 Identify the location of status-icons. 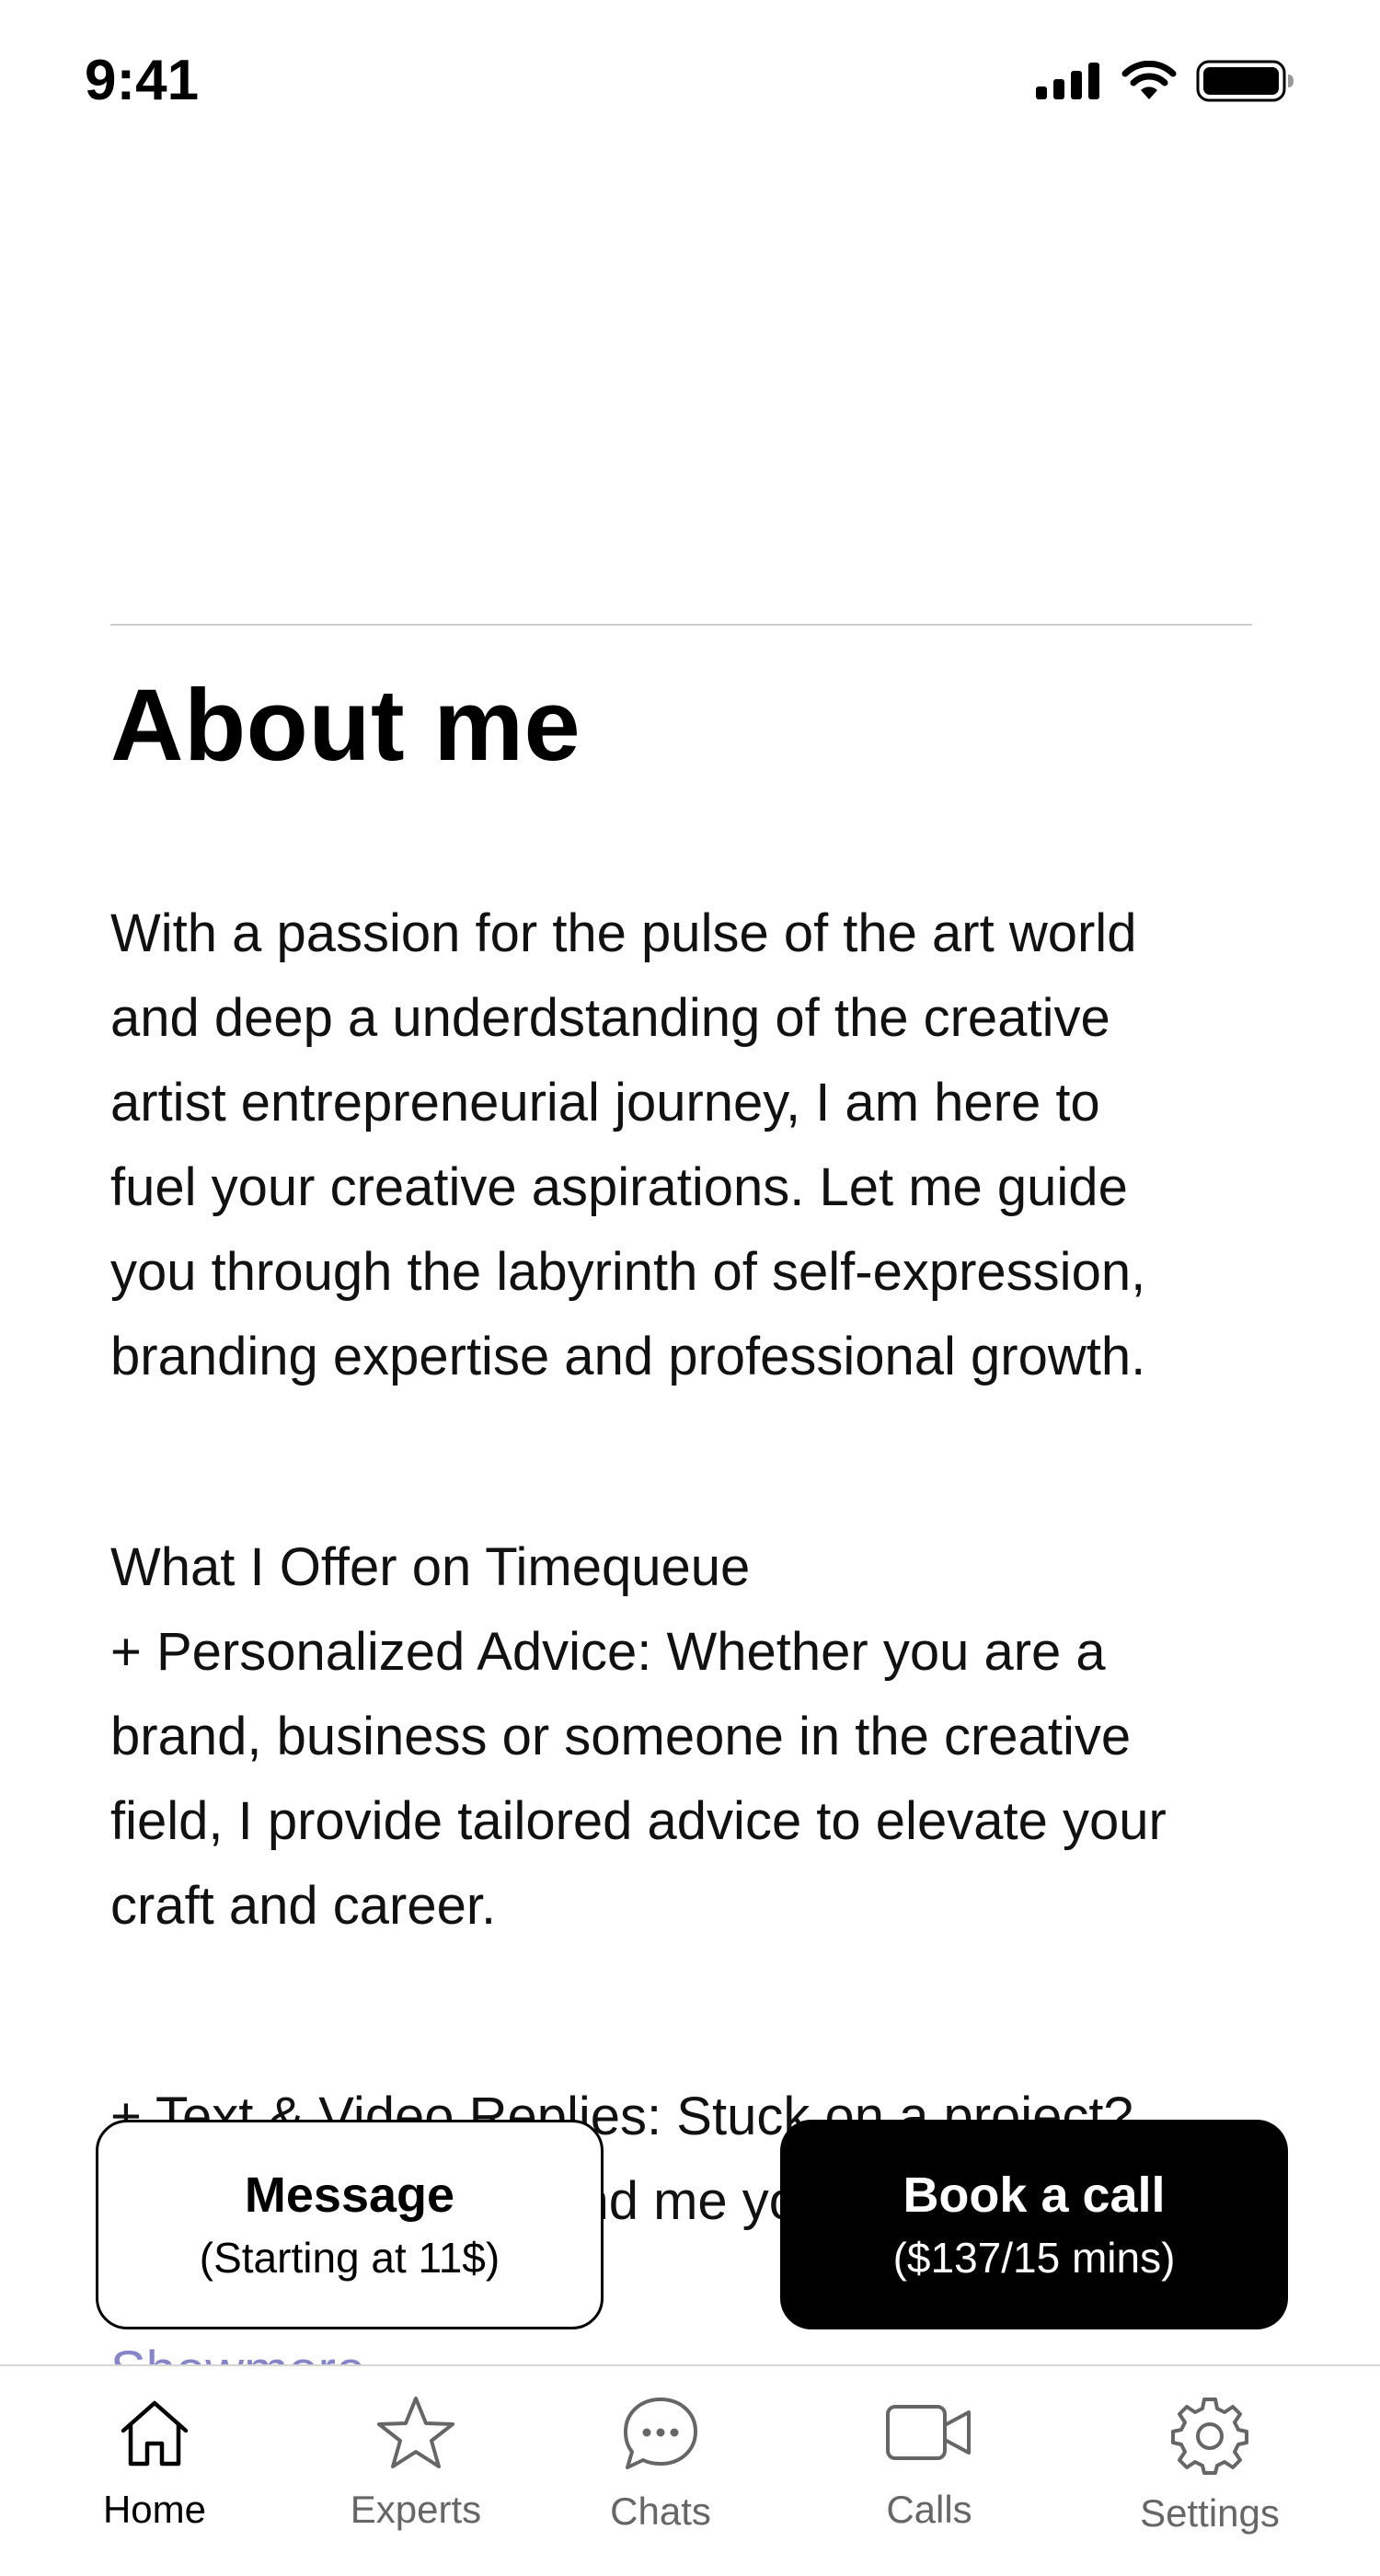
(1165, 81).